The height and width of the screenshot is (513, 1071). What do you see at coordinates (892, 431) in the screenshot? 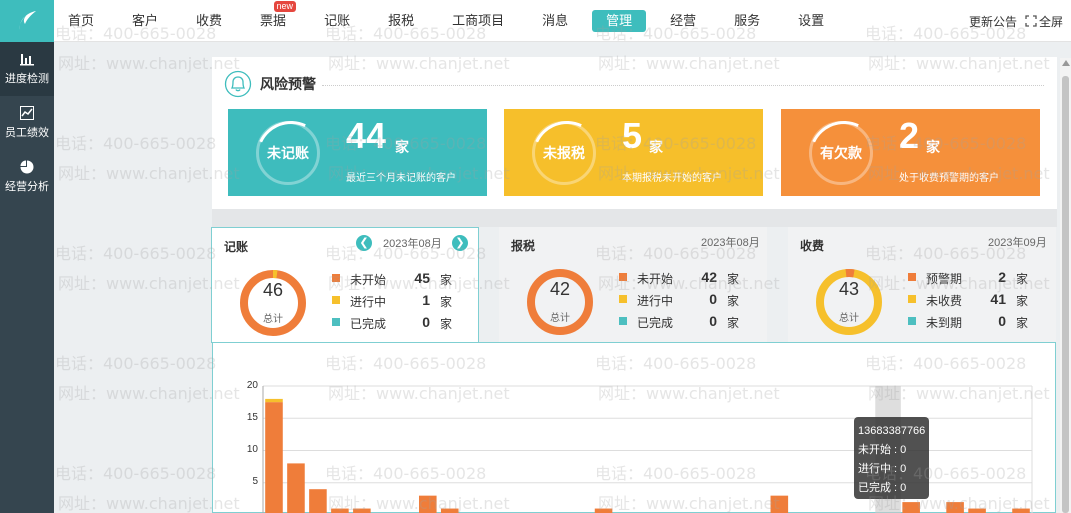
I see `tooltip-title: 13683387766` at bounding box center [892, 431].